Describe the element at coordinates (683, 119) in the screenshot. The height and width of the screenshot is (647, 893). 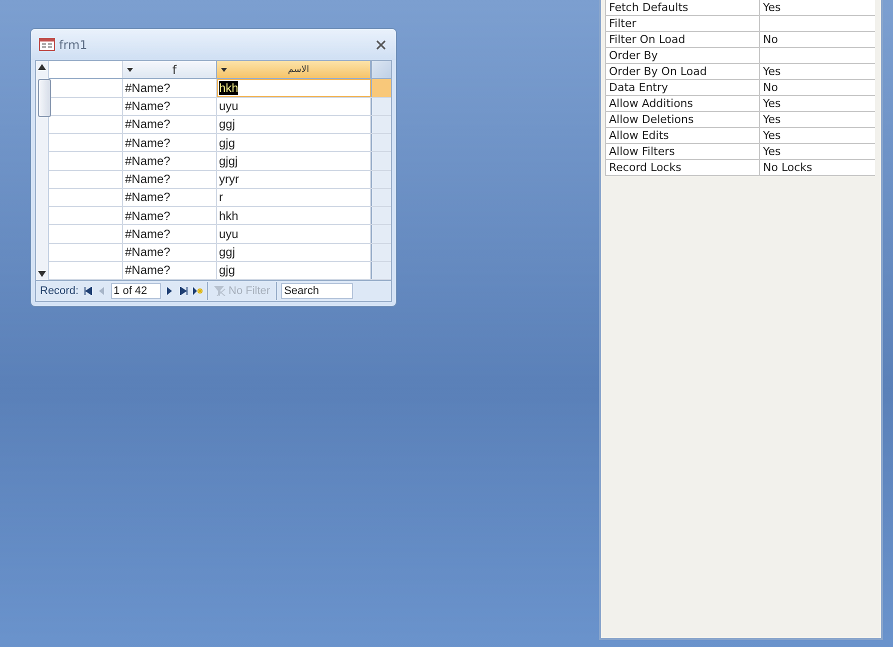
I see `property-name: Allow Deletions` at that location.